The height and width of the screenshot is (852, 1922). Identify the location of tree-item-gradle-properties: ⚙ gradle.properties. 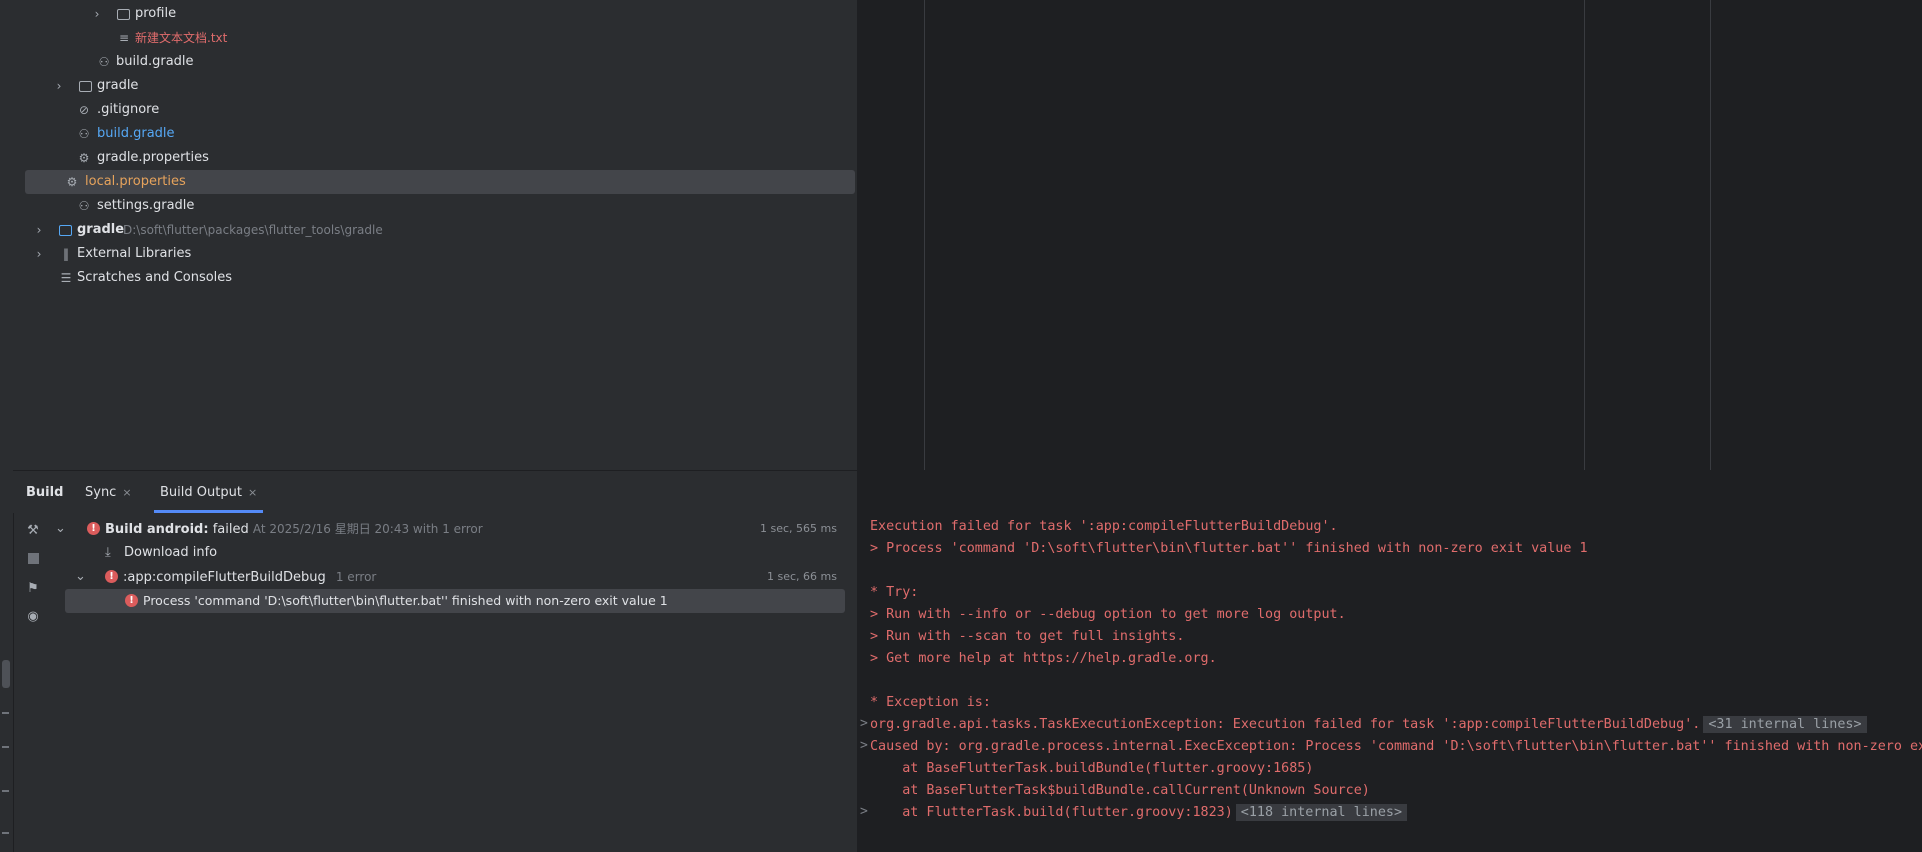
(440, 158).